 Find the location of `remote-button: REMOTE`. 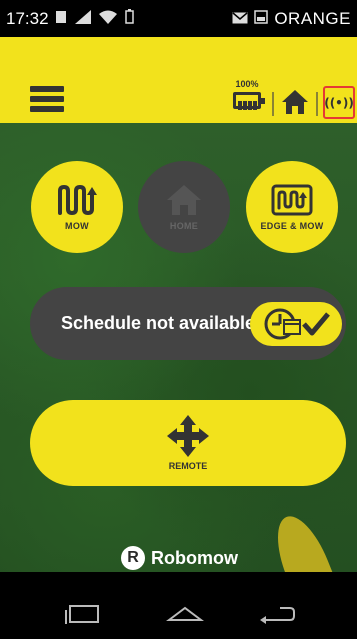

remote-button: REMOTE is located at coordinates (188, 443).